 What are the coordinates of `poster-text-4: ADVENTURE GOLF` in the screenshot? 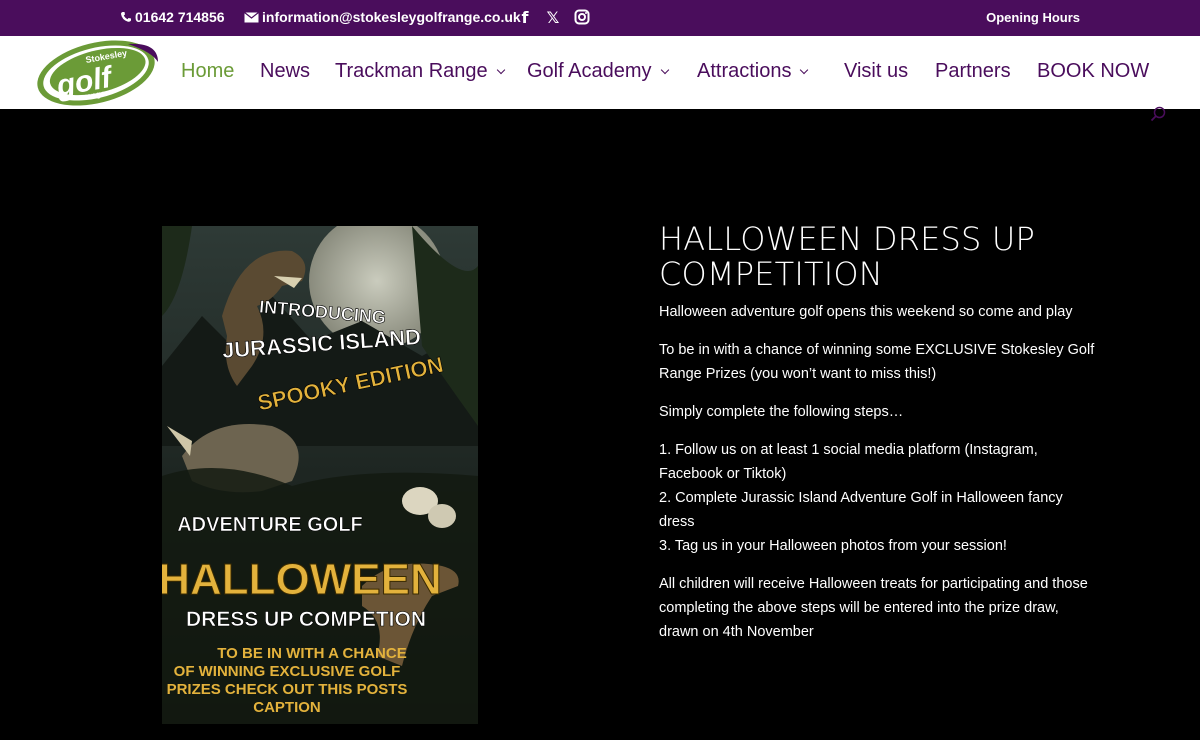 It's located at (270, 525).